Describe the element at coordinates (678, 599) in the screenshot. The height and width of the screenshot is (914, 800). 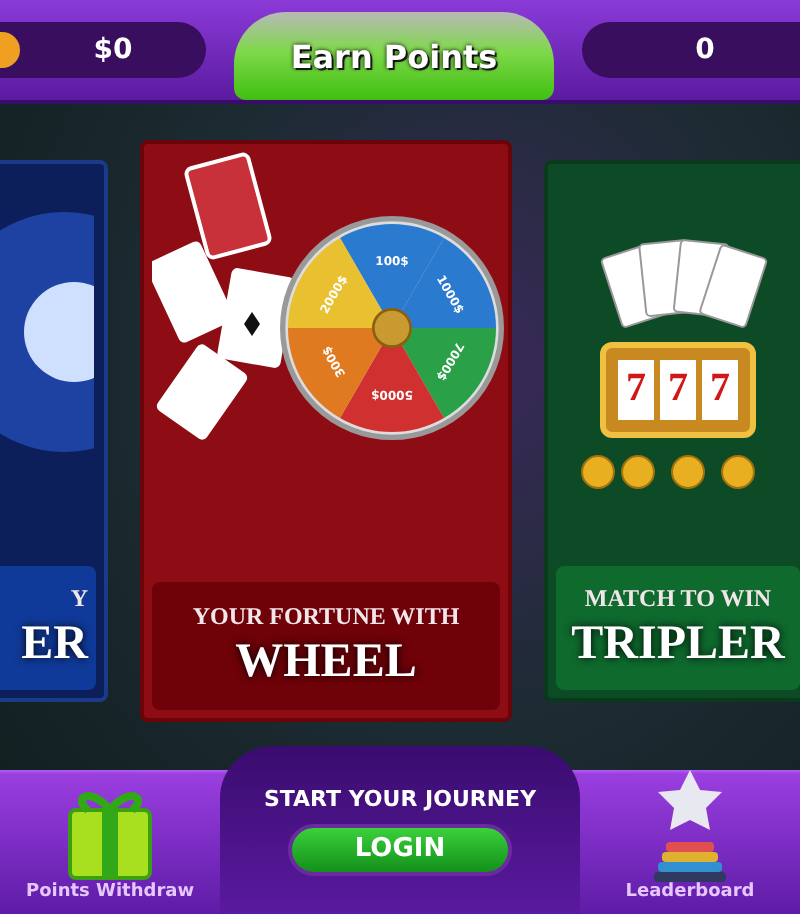
I see `game-subtitle: MATCH TO WIN` at that location.